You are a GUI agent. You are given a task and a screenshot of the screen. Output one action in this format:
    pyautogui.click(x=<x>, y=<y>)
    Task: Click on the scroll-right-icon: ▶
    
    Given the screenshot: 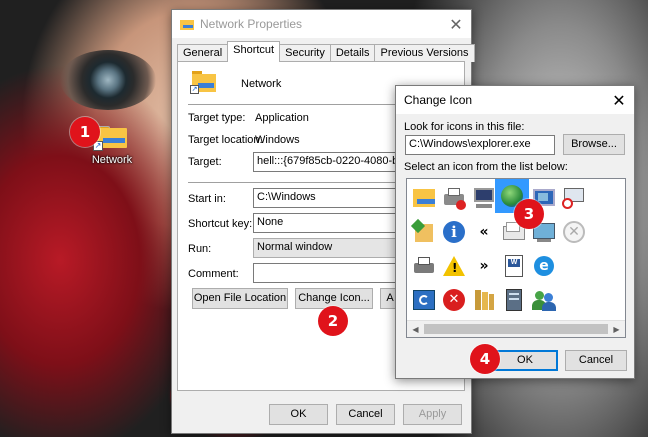 What is the action you would take?
    pyautogui.click(x=616, y=329)
    